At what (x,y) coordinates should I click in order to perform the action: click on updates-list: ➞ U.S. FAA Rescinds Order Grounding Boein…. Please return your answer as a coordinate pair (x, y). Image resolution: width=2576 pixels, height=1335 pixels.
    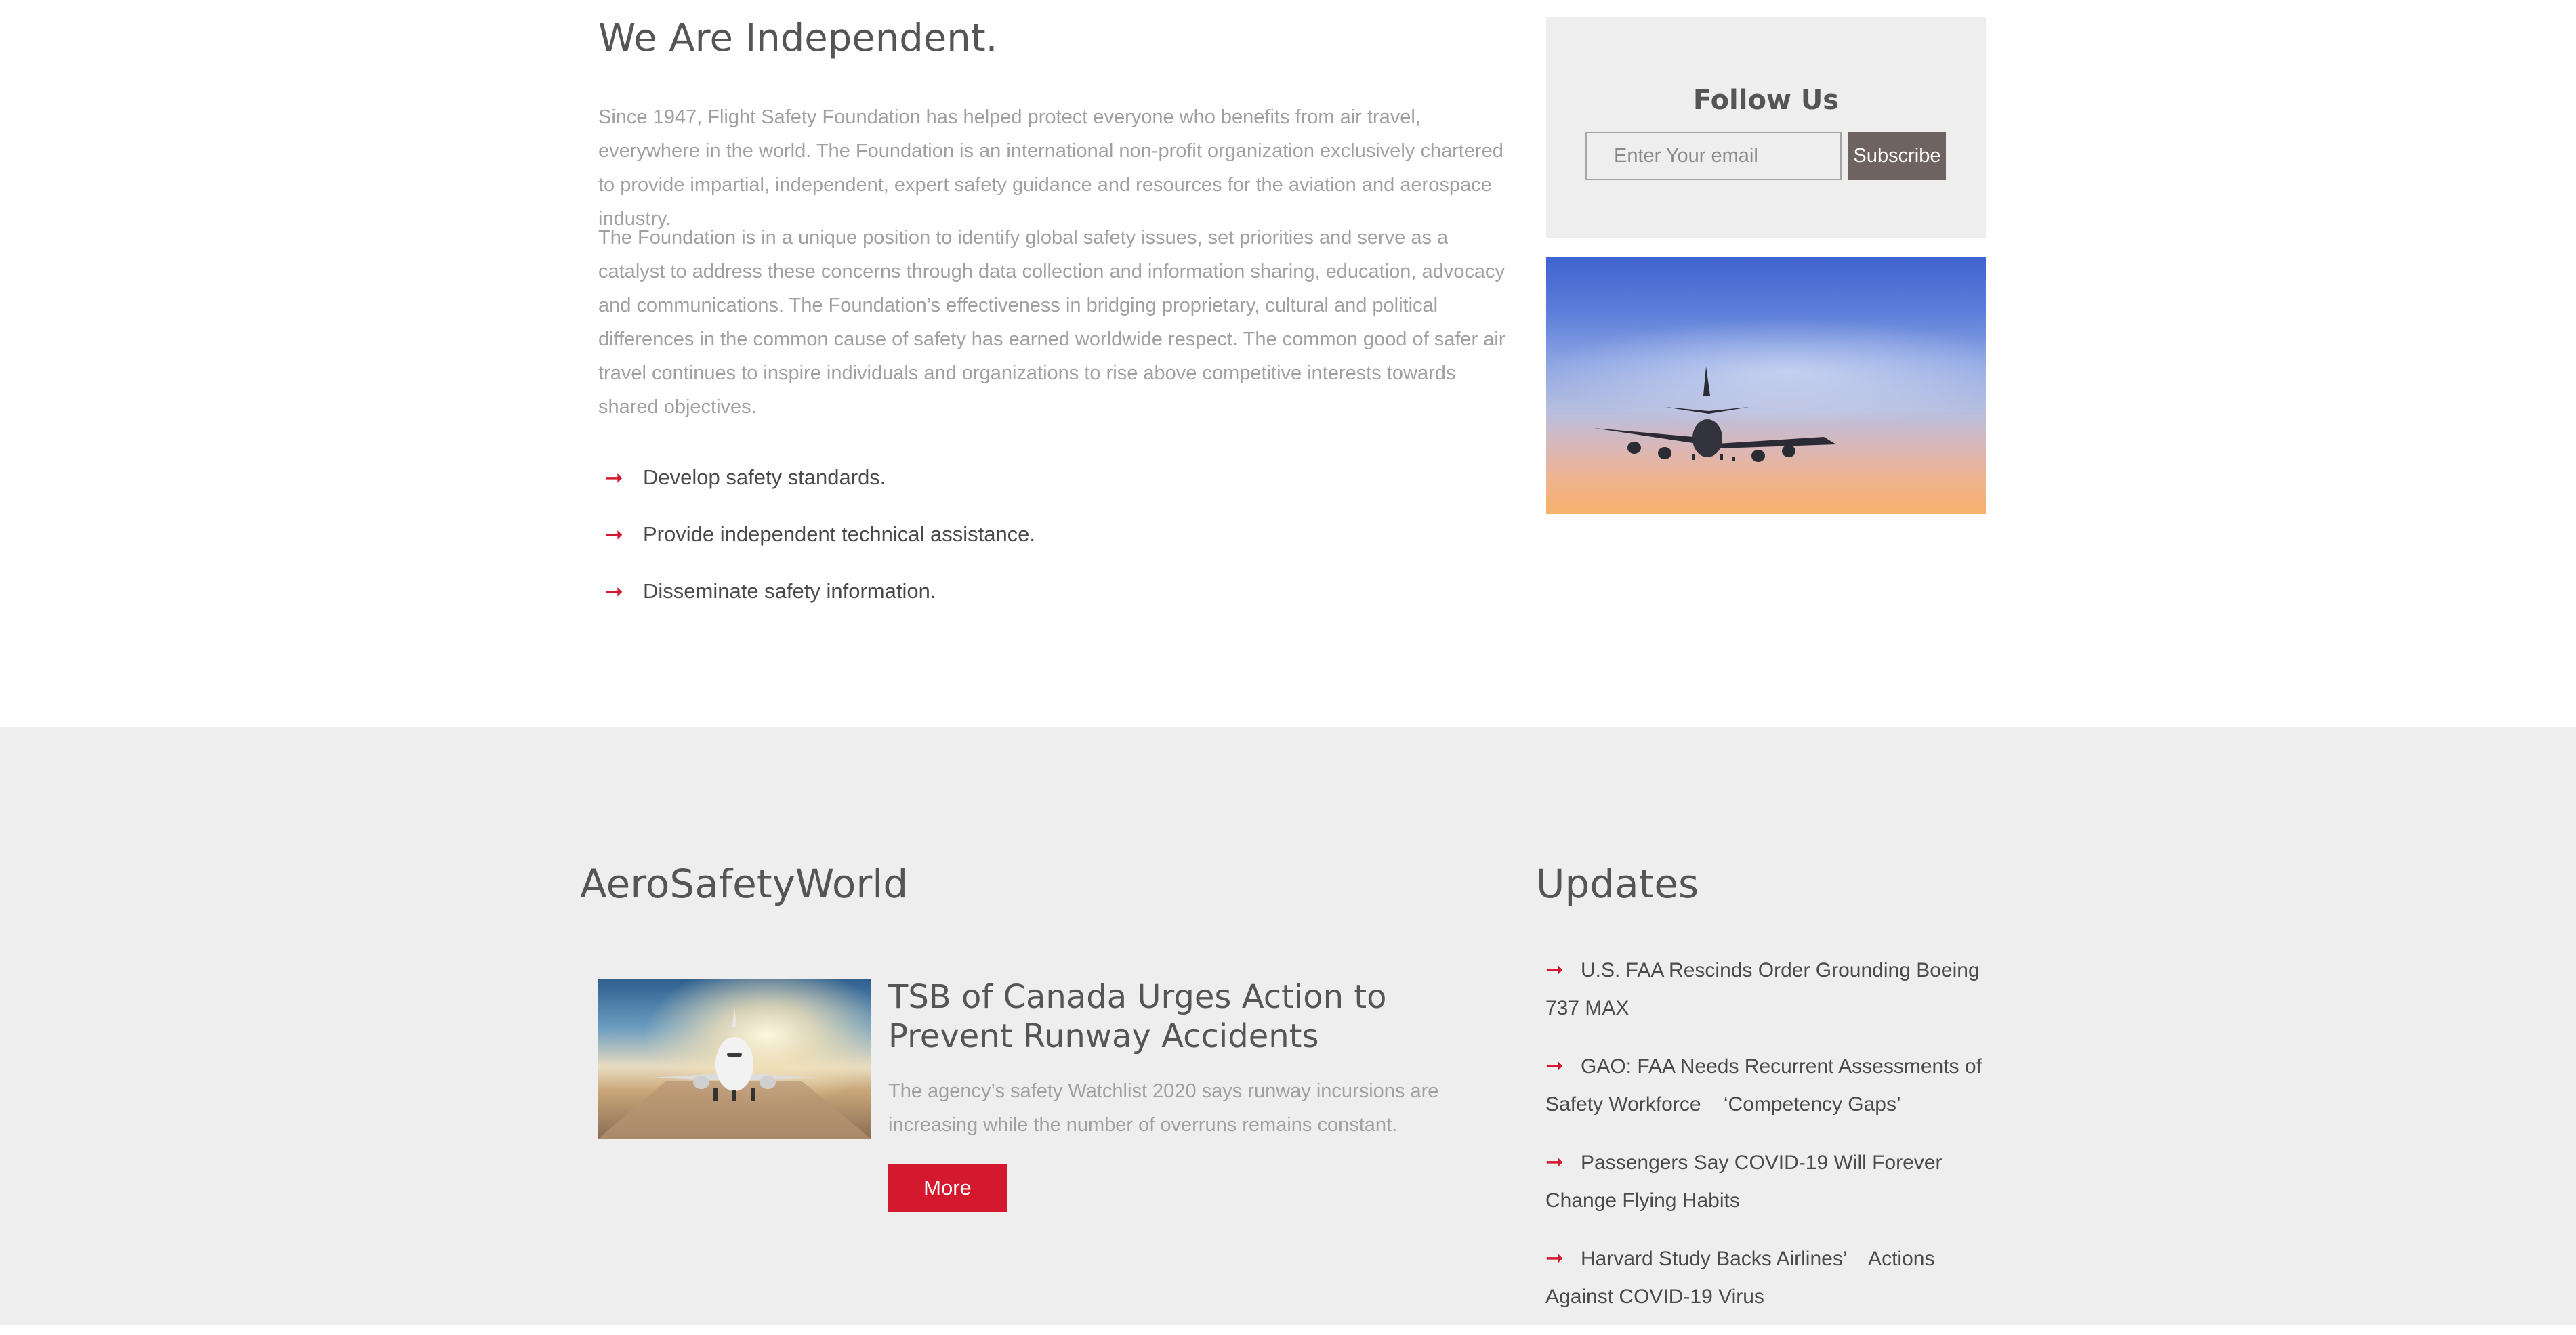
    Looking at the image, I should click on (1765, 1142).